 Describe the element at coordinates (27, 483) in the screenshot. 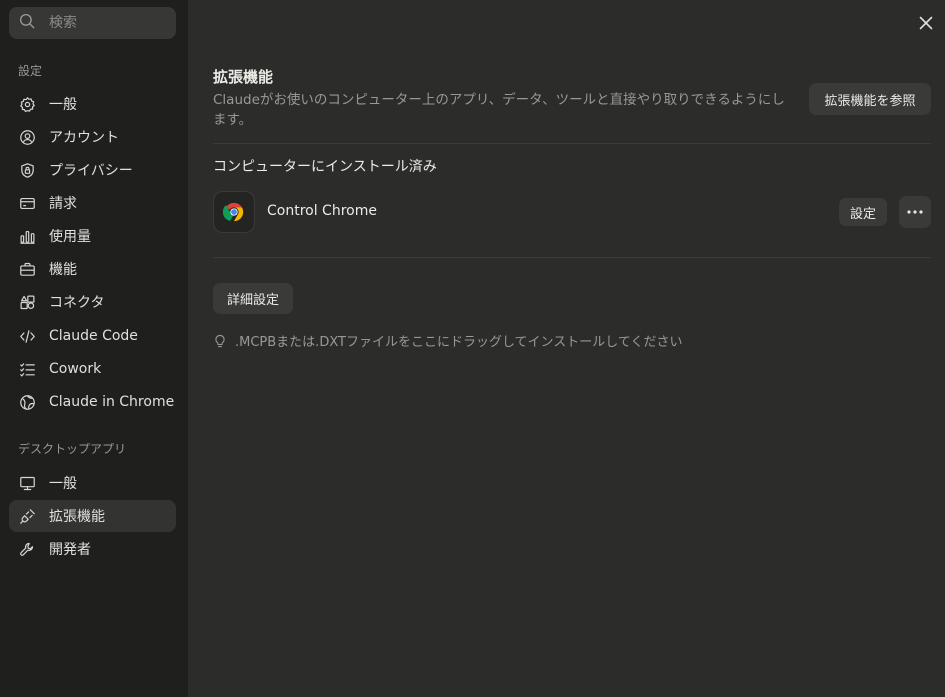

I see `monitor-icon` at that location.